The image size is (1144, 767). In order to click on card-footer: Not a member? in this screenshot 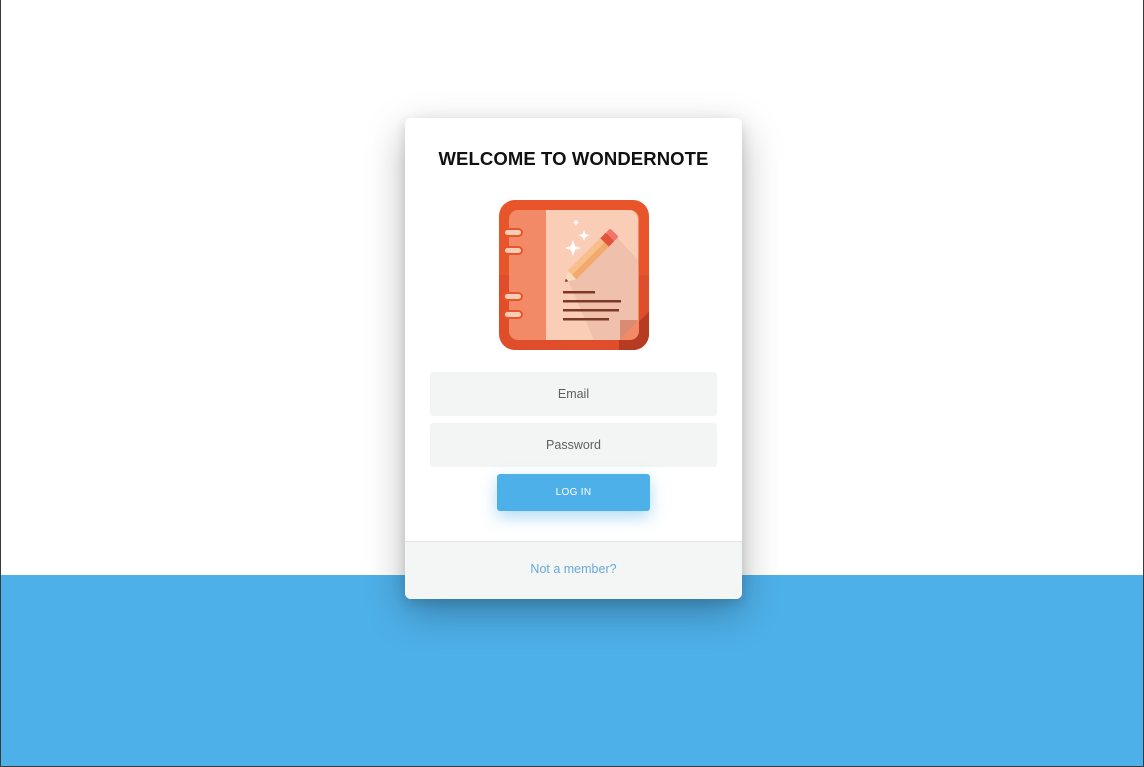, I will do `click(573, 570)`.